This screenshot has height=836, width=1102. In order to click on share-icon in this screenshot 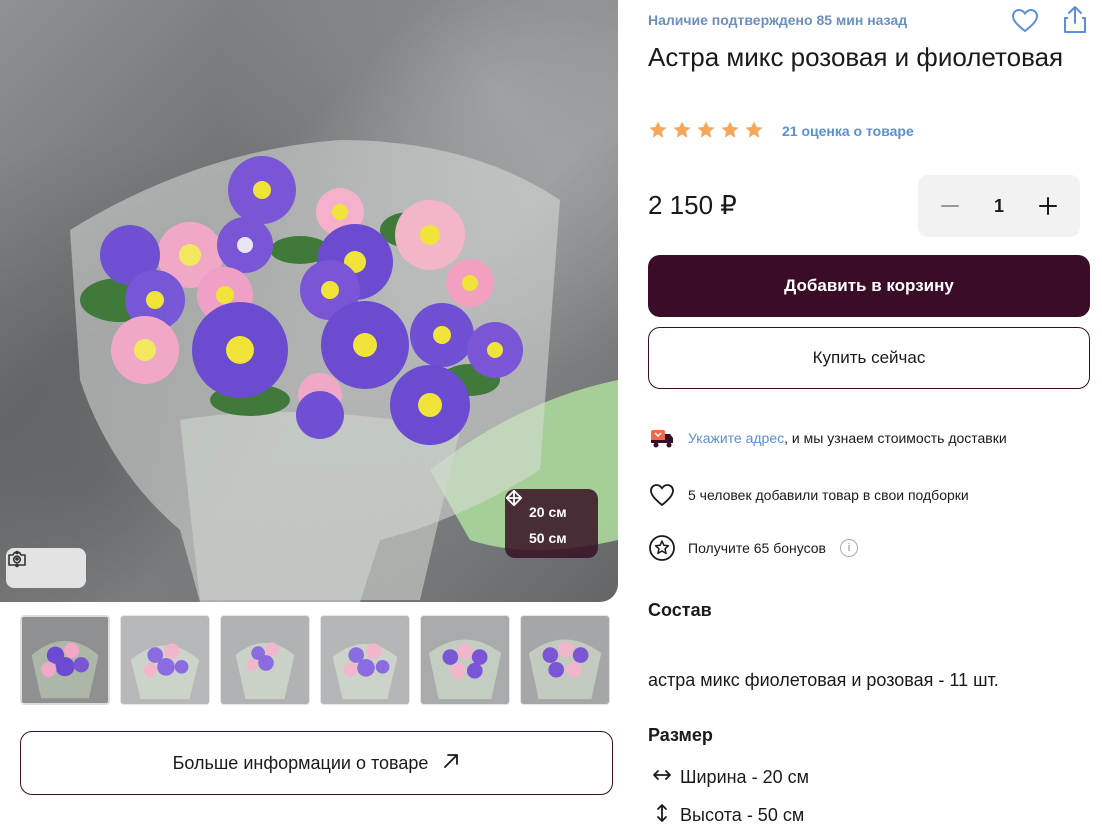, I will do `click(1075, 20)`.